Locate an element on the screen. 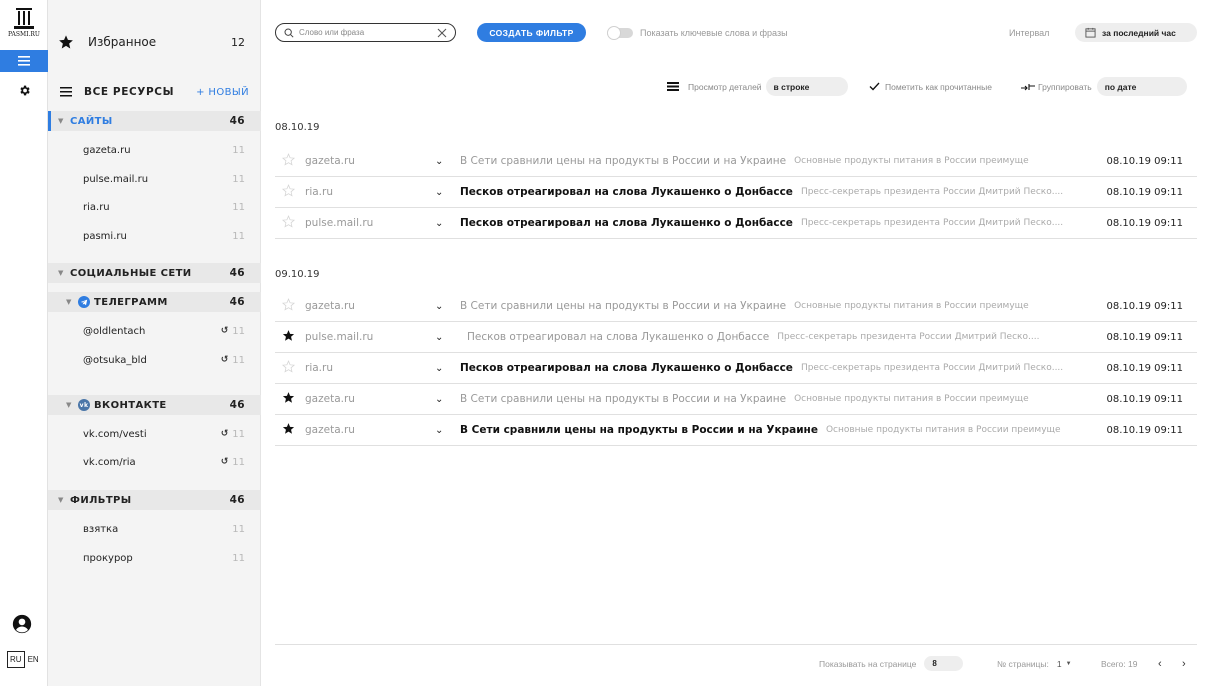 Image resolution: width=1221 pixels, height=686 pixels. settings-button is located at coordinates (24, 90).